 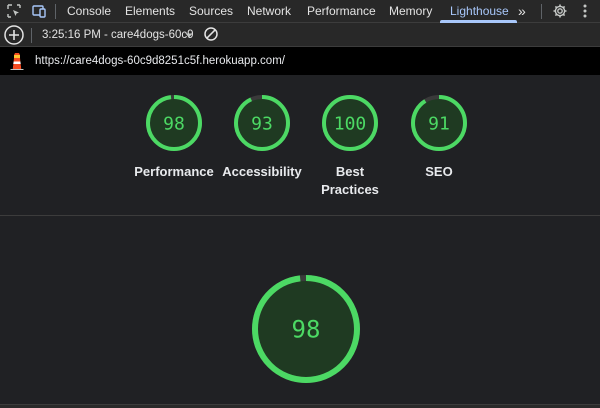 I want to click on seo-score-value: 91, so click(x=439, y=123).